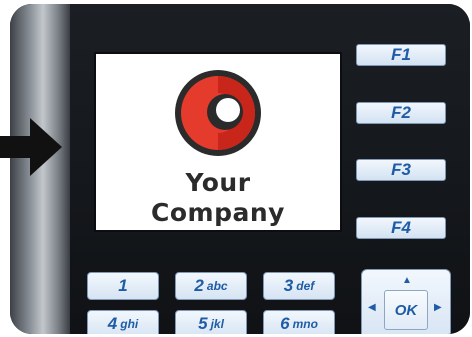 The height and width of the screenshot is (337, 472). I want to click on company-logo-icon, so click(218, 113).